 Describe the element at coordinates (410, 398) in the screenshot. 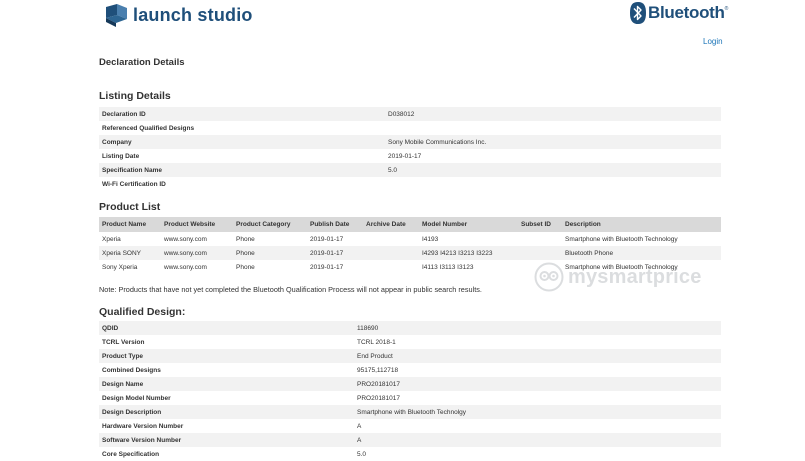

I see `table-row: Design Model Number PRO20181017` at that location.